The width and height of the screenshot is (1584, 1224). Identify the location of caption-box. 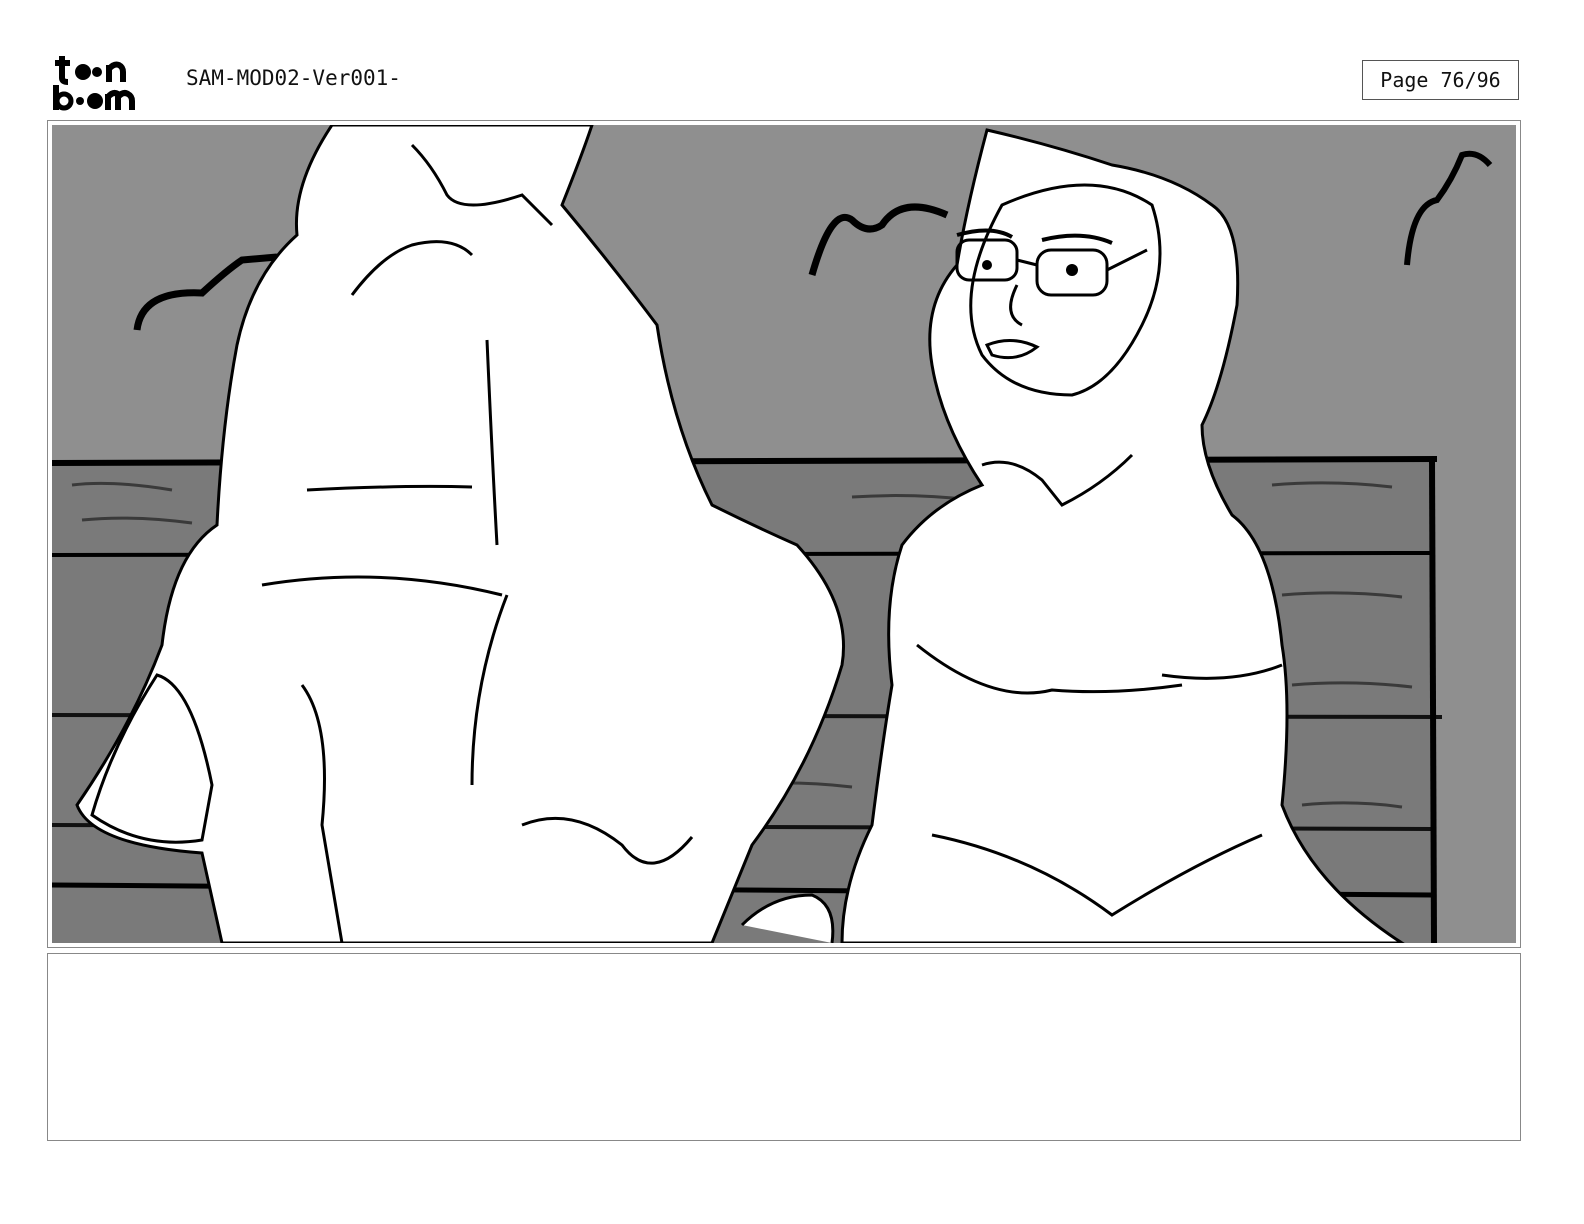
(784, 1047).